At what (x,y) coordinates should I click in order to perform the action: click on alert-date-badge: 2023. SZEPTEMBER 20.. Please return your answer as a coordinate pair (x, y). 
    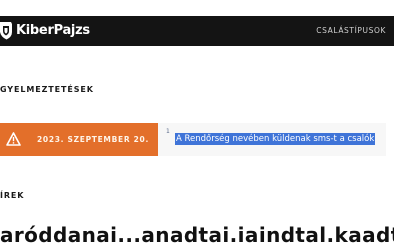
    Looking at the image, I should click on (79, 139).